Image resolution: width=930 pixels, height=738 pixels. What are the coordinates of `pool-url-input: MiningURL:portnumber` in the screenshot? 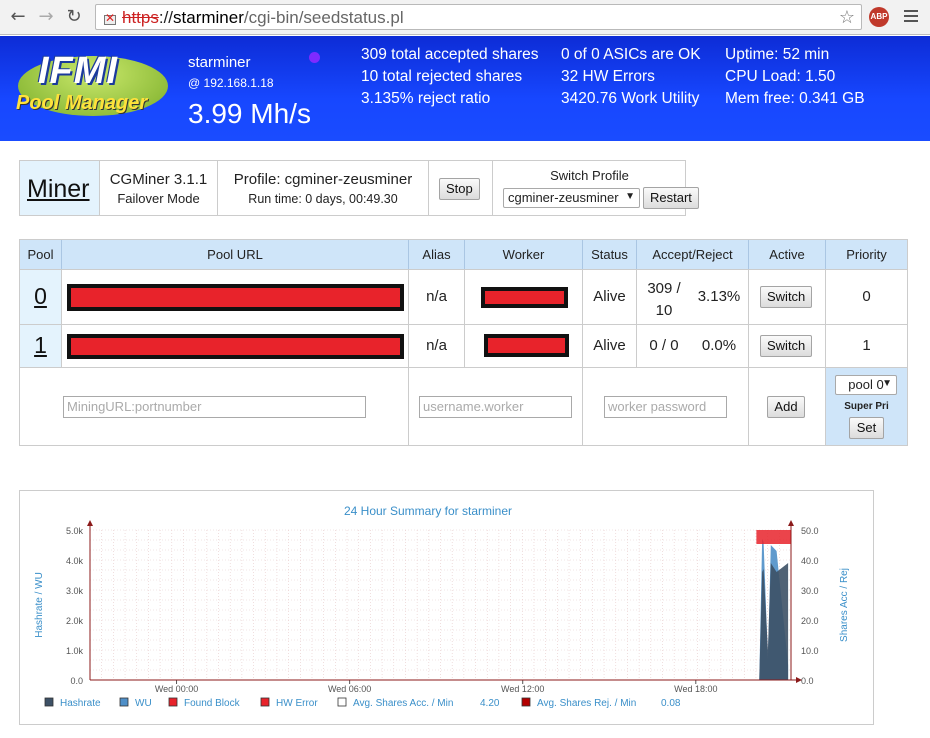 It's located at (214, 407).